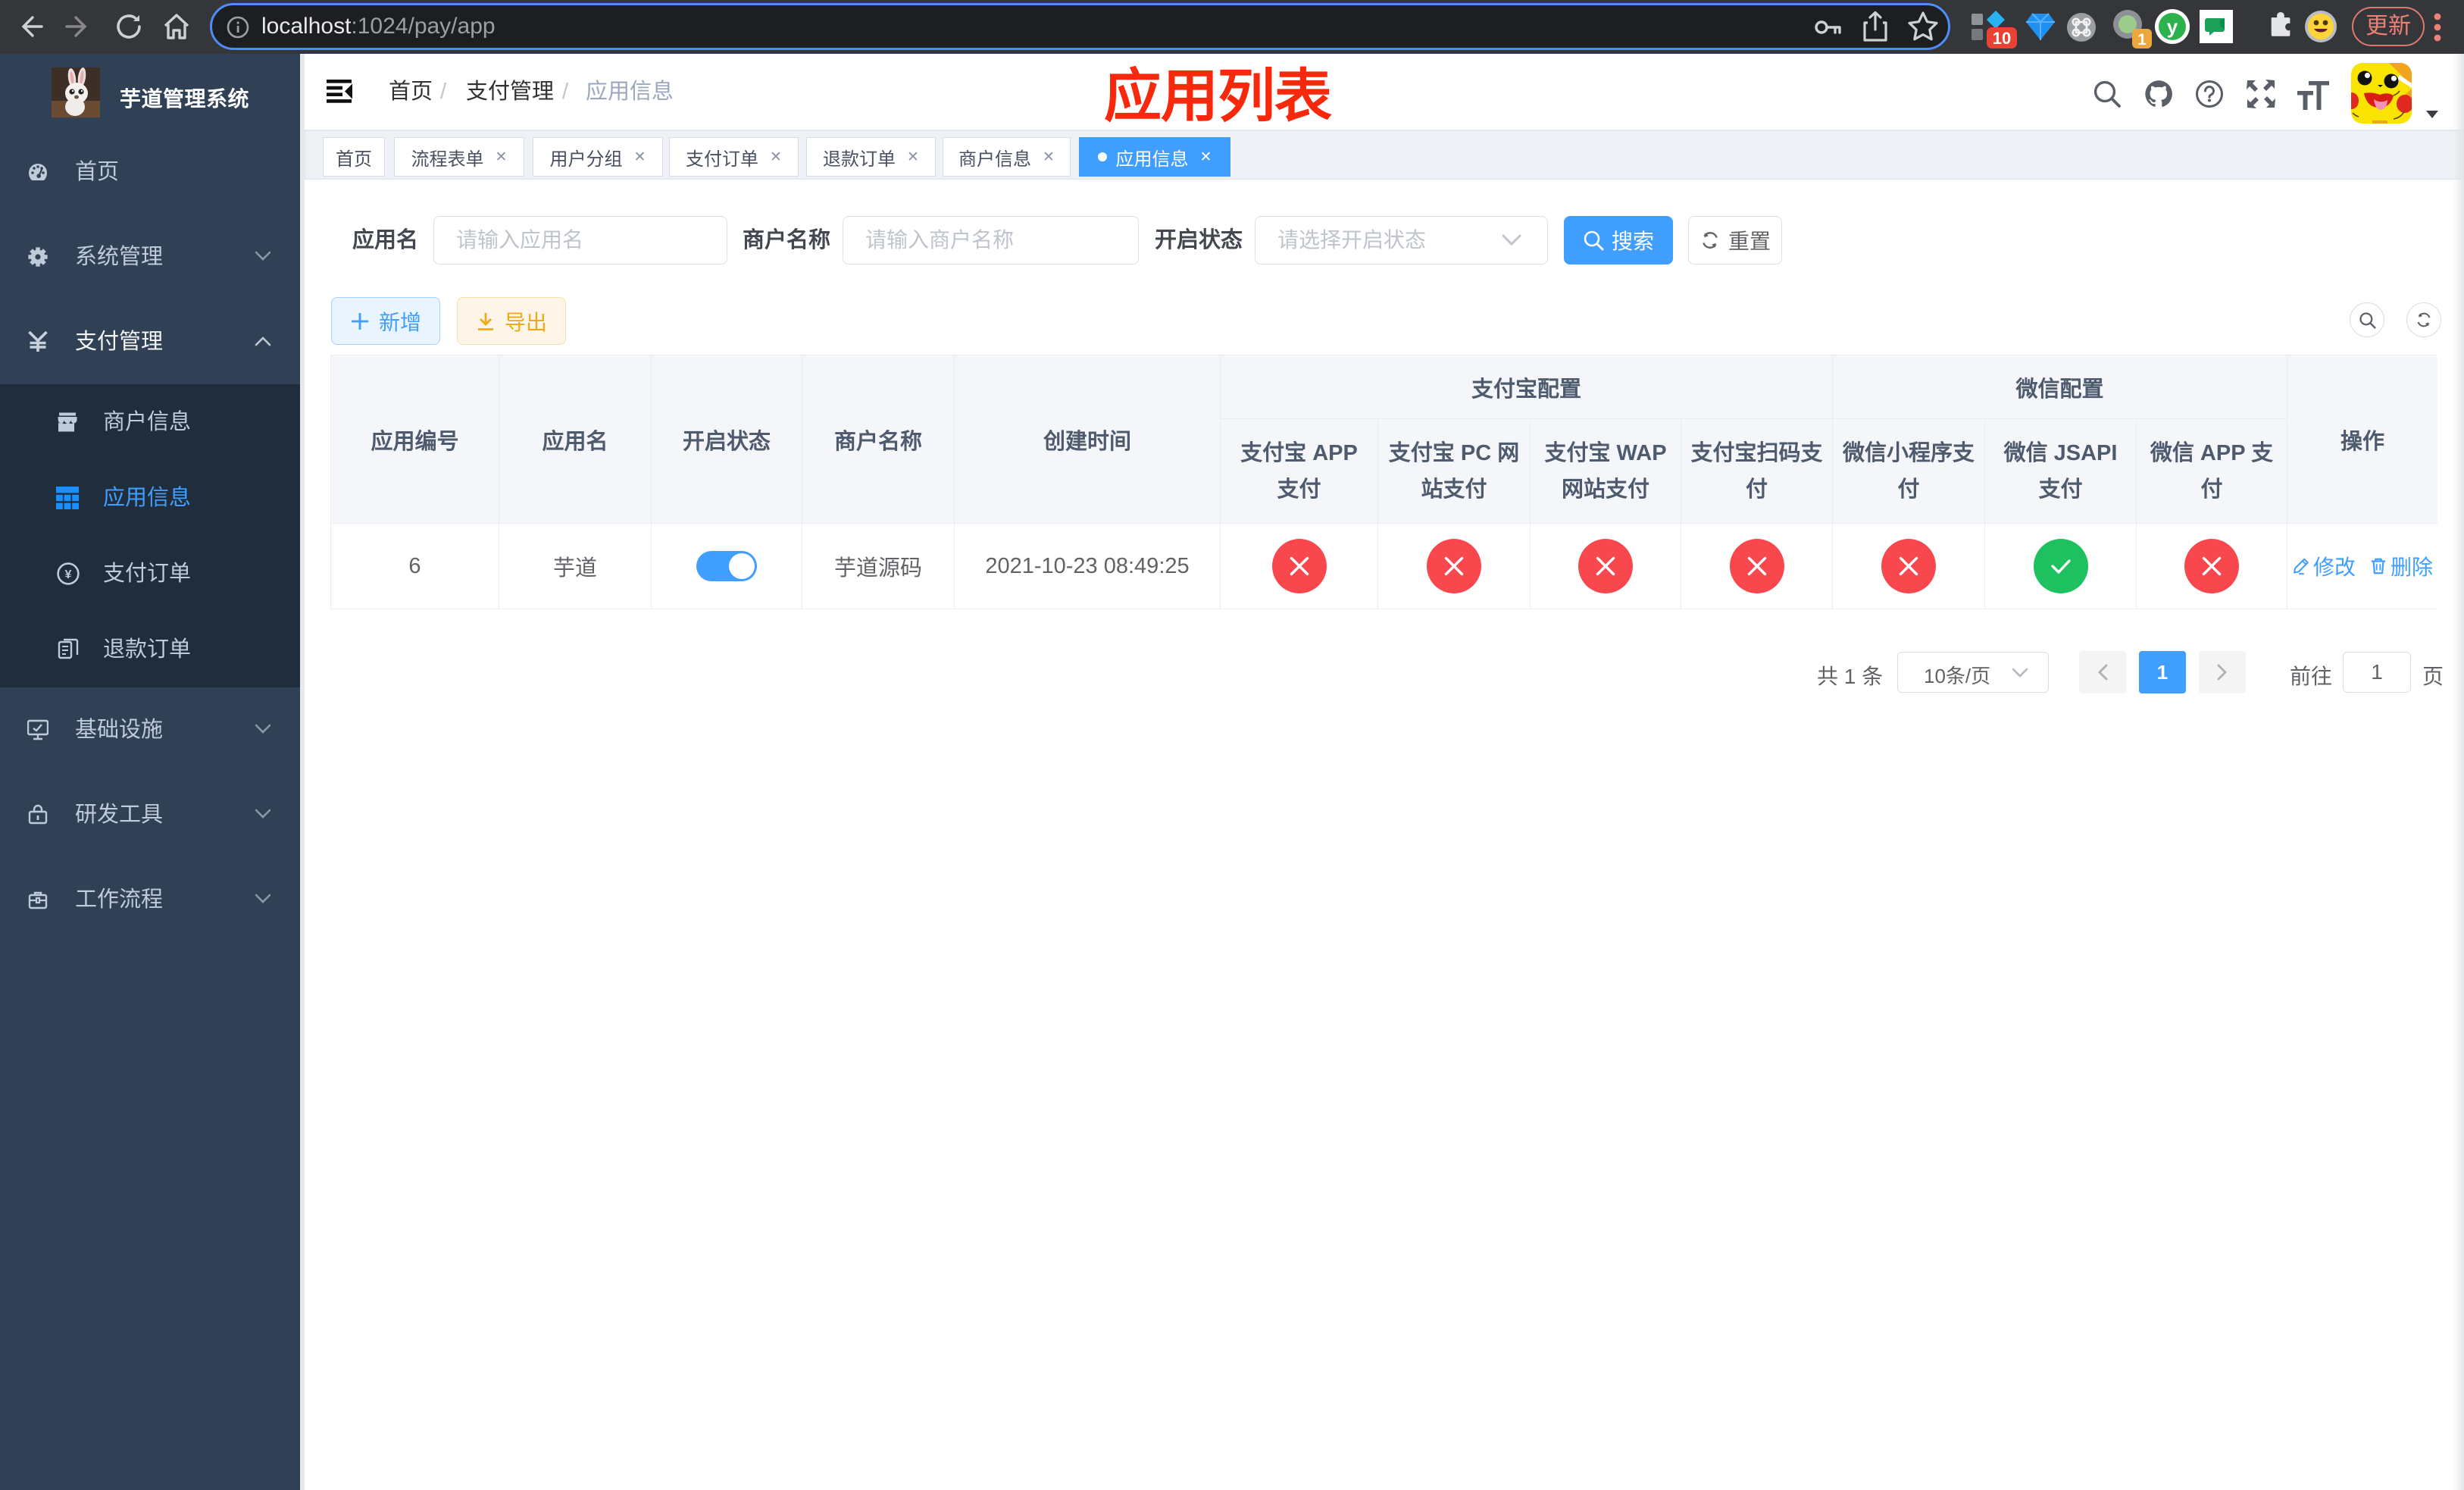 This screenshot has height=1490, width=2464. Describe the element at coordinates (2142, 40) in the screenshot. I see `svg-text: 1` at that location.